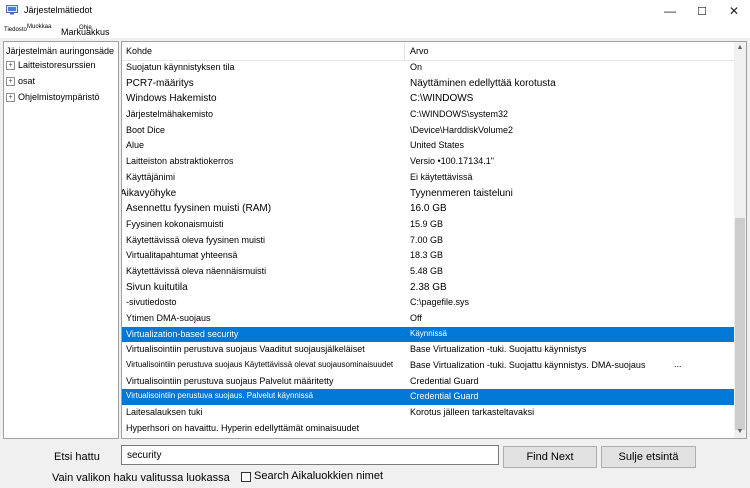 The width and height of the screenshot is (750, 488). Describe the element at coordinates (164, 412) in the screenshot. I see `row-item: Laitesalauksen tuki` at that location.